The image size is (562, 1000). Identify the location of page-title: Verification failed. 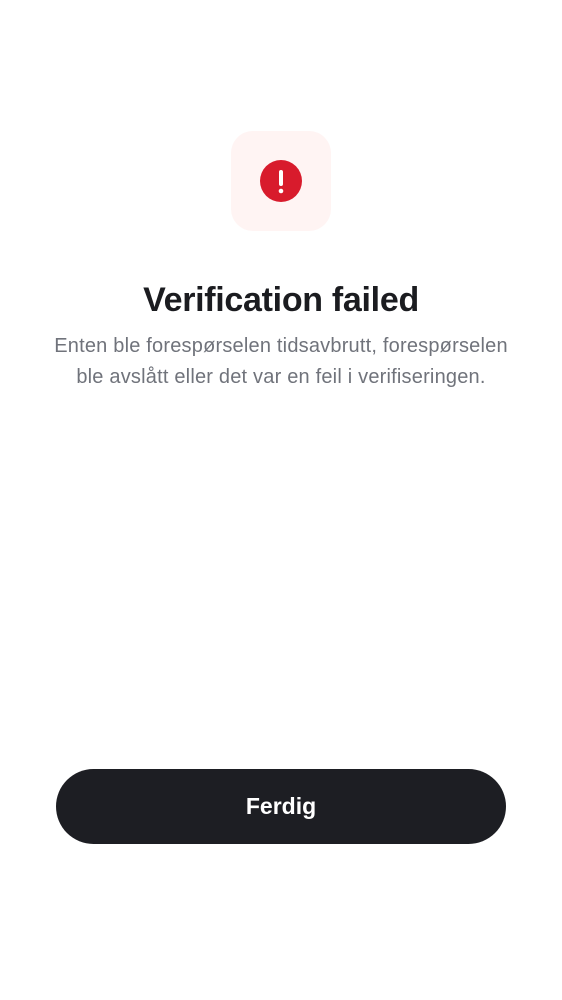
(281, 299).